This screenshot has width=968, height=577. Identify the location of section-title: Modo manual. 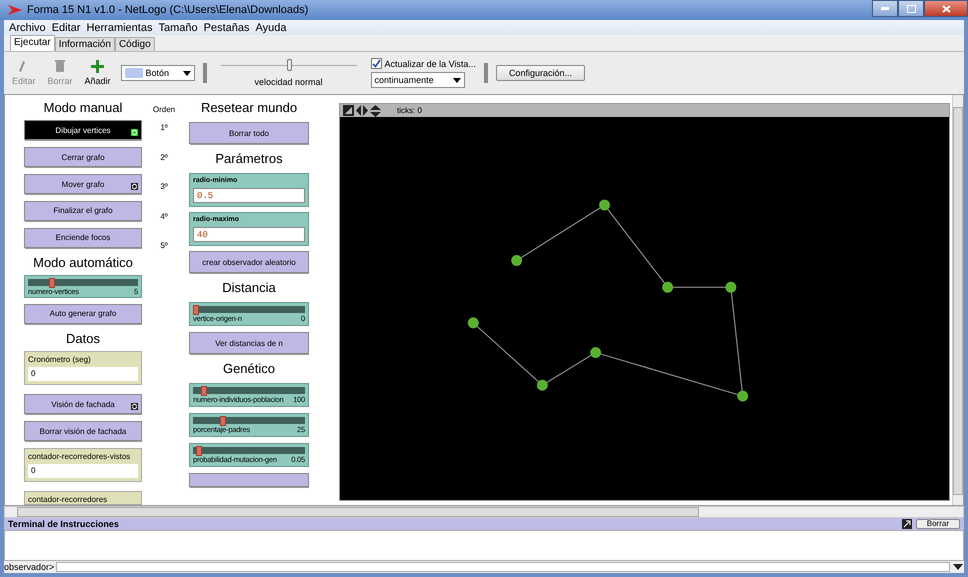
(83, 108).